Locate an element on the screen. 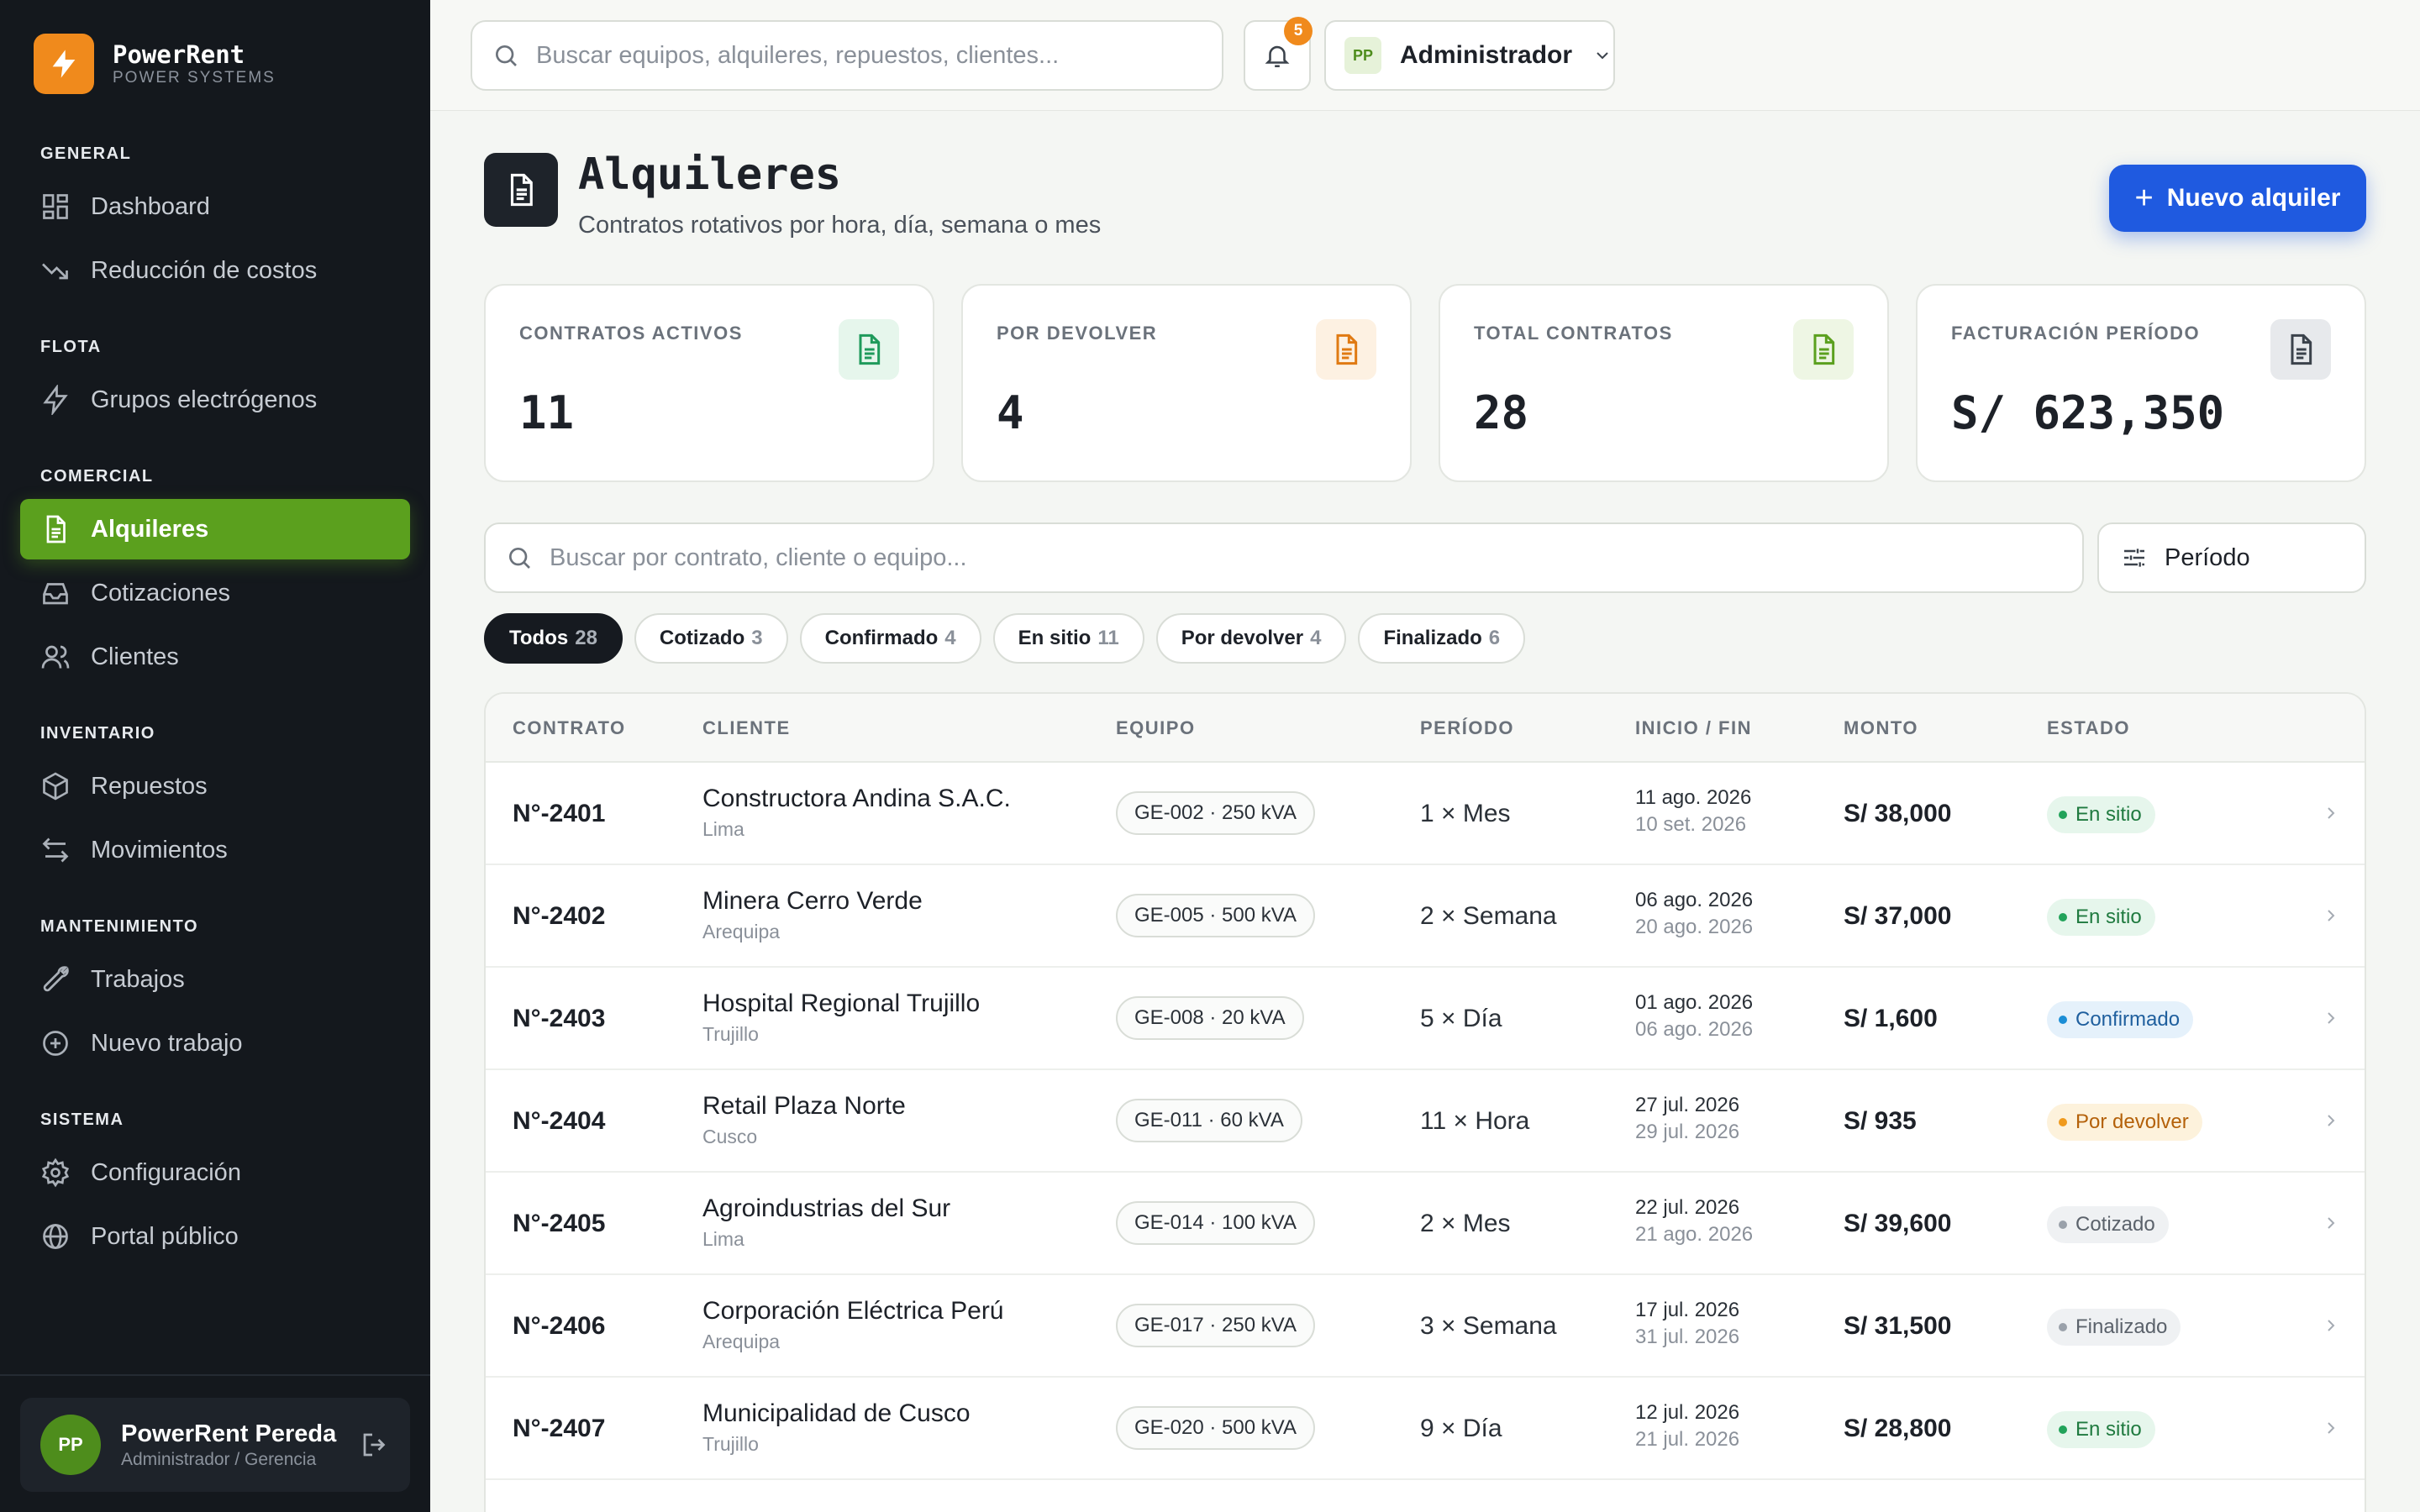  chip-cotizado: Cotizado 3 is located at coordinates (711, 638).